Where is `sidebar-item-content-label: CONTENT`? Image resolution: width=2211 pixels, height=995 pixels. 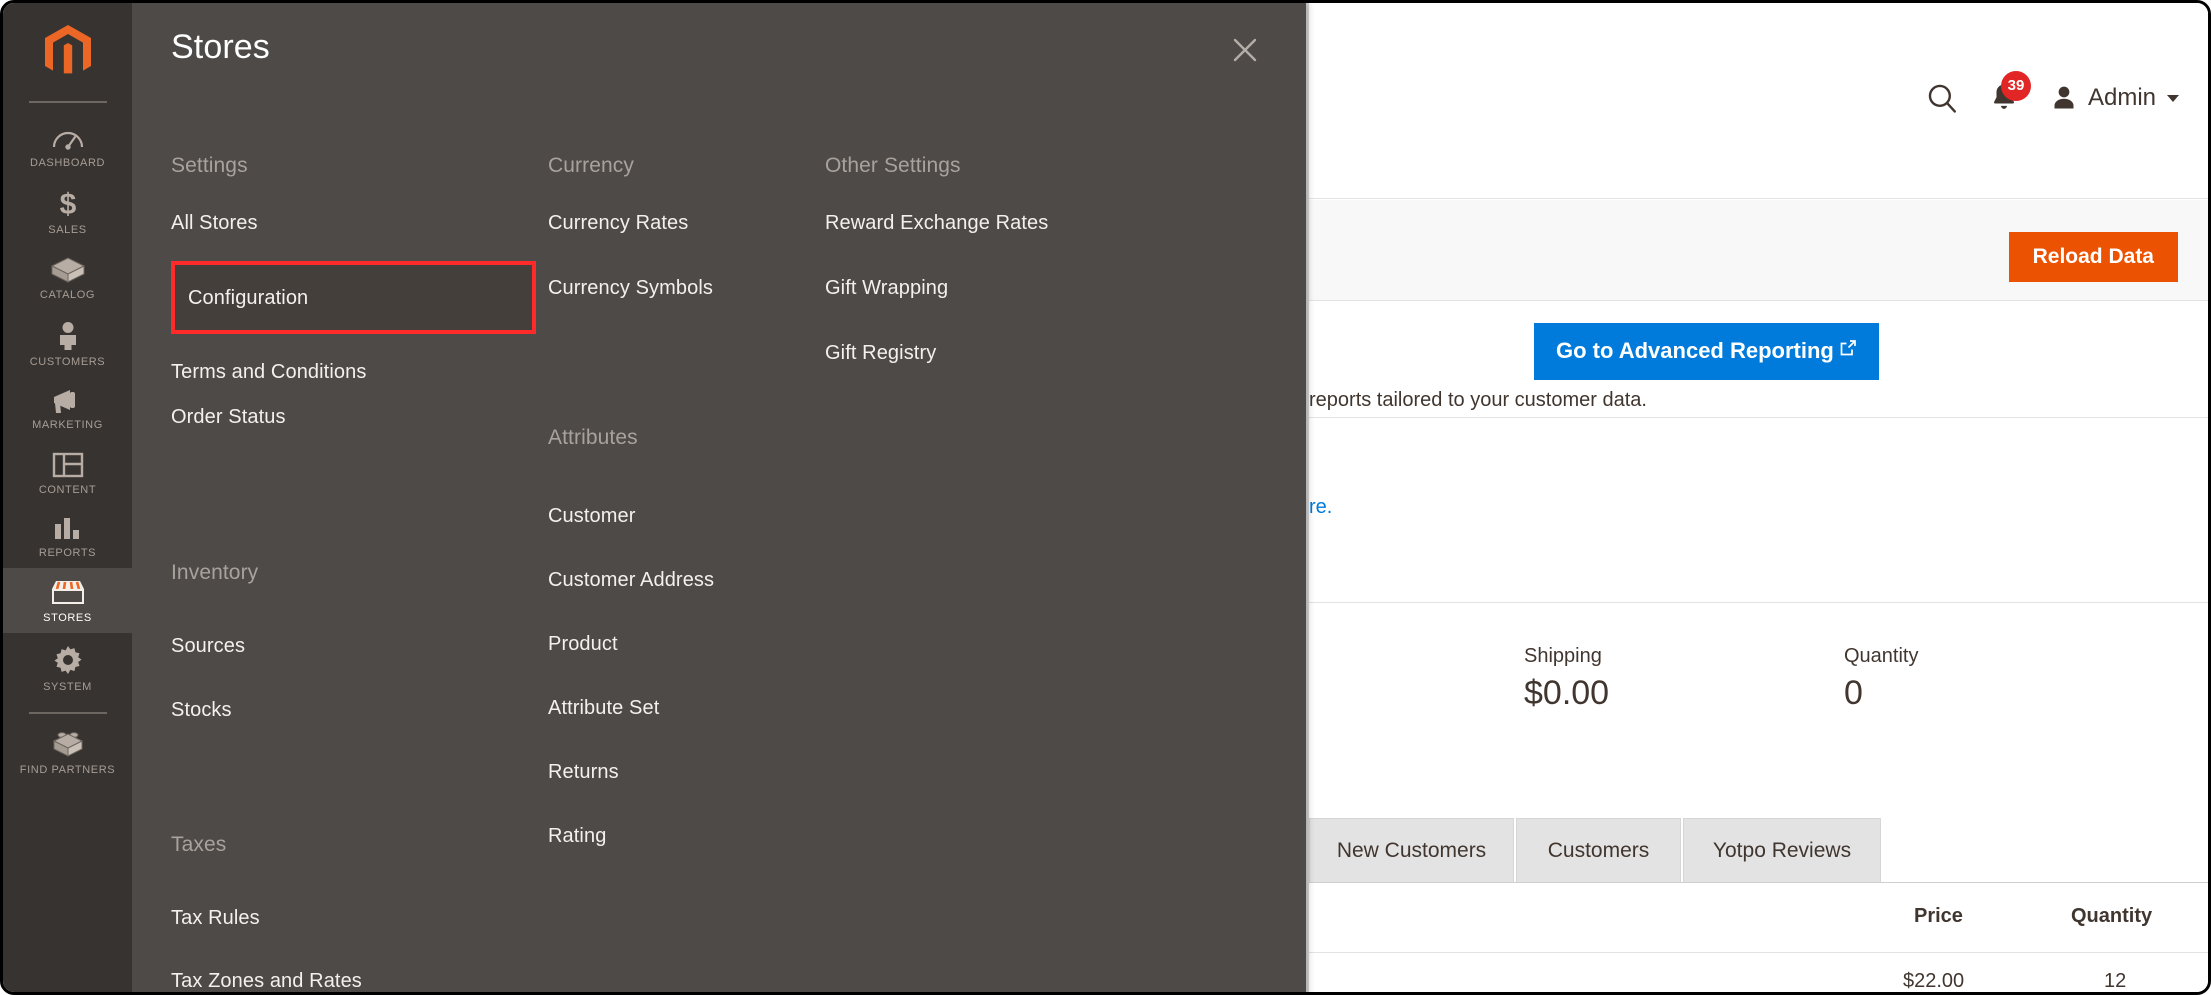
sidebar-item-content-label: CONTENT is located at coordinates (67, 490).